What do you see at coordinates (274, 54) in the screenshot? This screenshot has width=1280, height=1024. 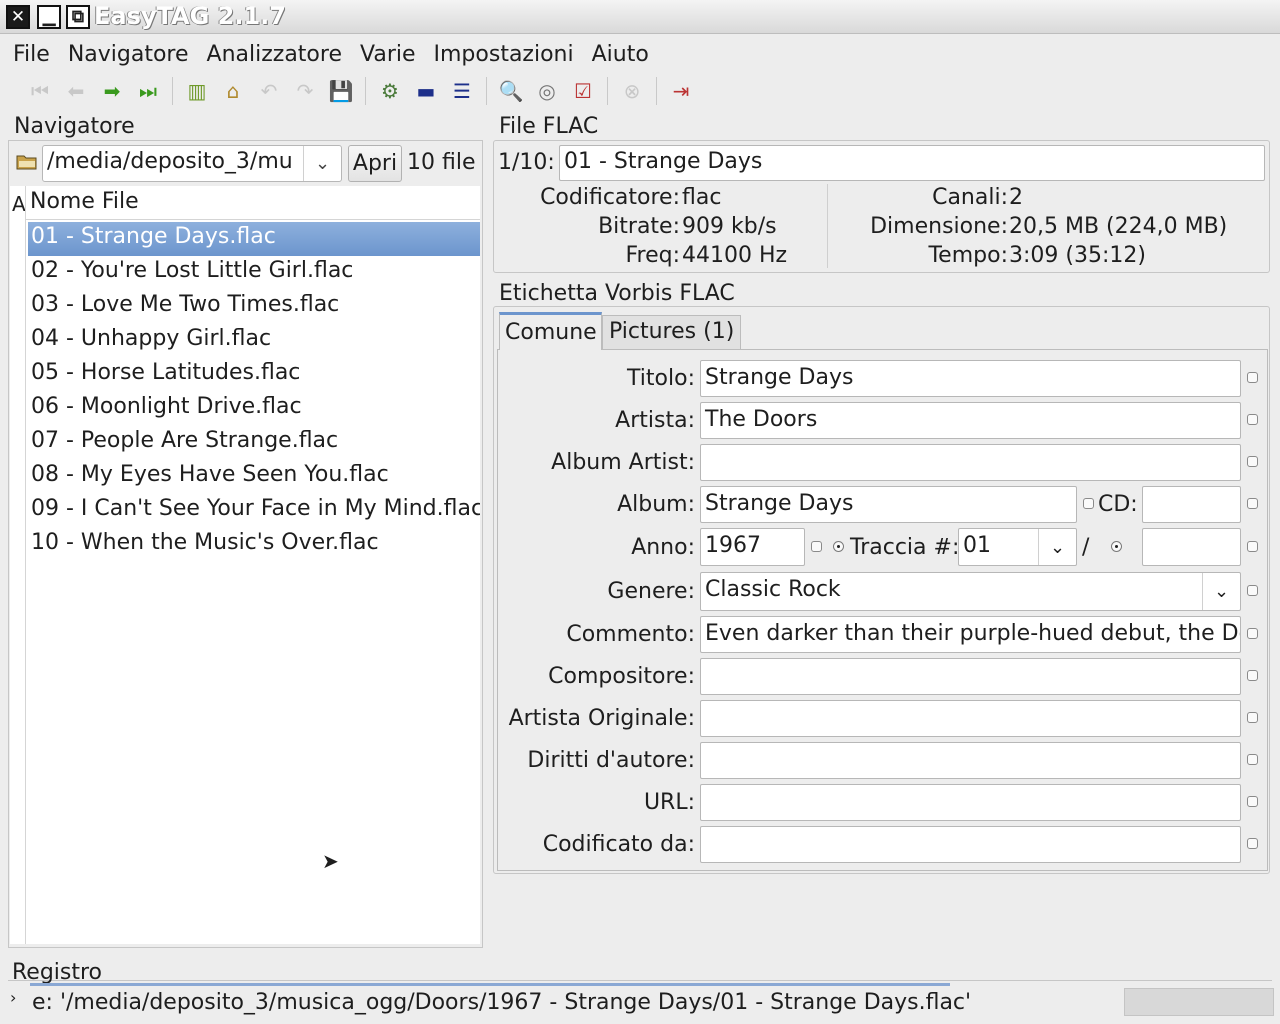 I see `menu-analizzatore: Analizzatore` at bounding box center [274, 54].